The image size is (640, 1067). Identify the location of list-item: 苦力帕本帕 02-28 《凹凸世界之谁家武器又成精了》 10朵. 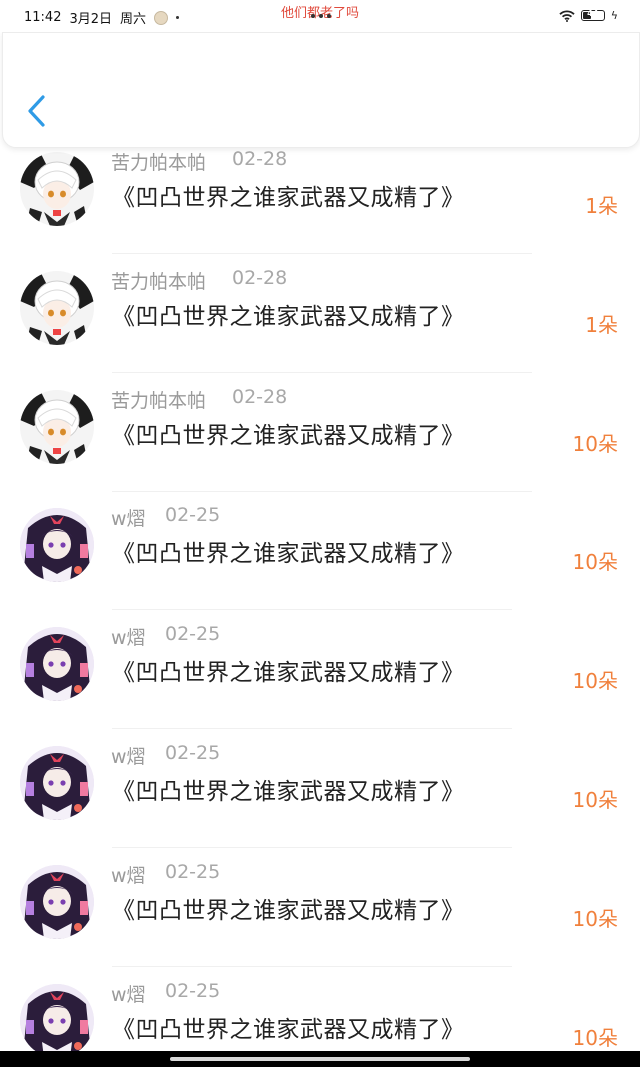
(320, 433).